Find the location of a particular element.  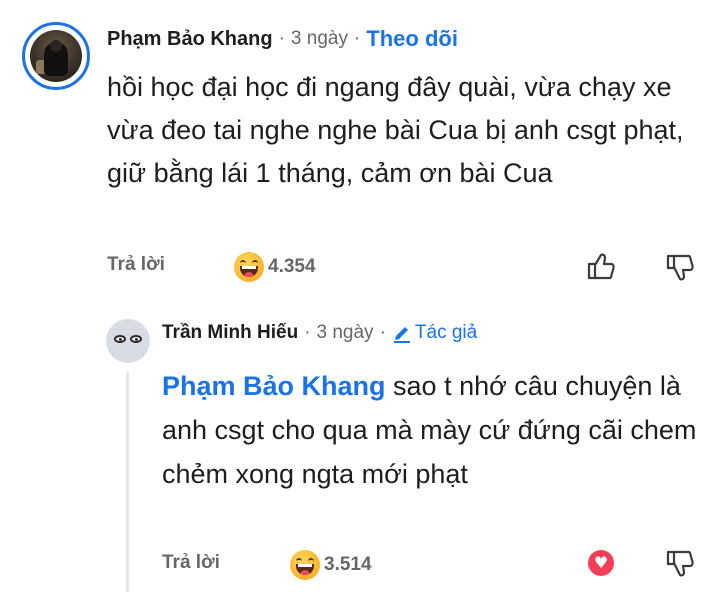

reaction-summary: 4.354 is located at coordinates (275, 267).